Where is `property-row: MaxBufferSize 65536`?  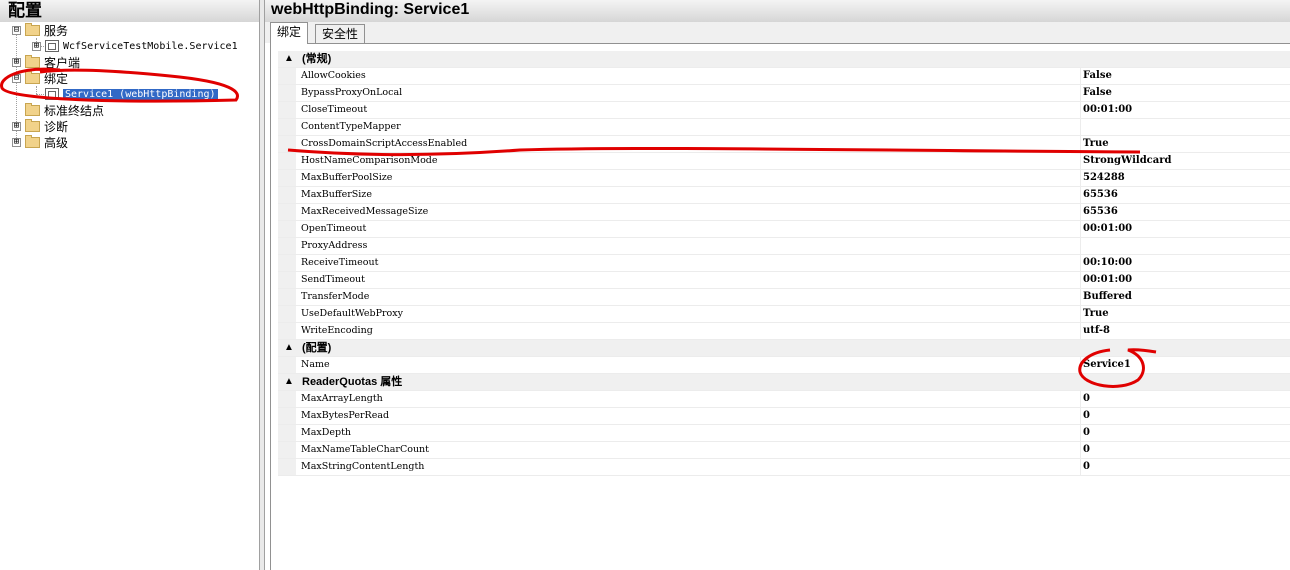
property-row: MaxBufferSize 65536 is located at coordinates (784, 195).